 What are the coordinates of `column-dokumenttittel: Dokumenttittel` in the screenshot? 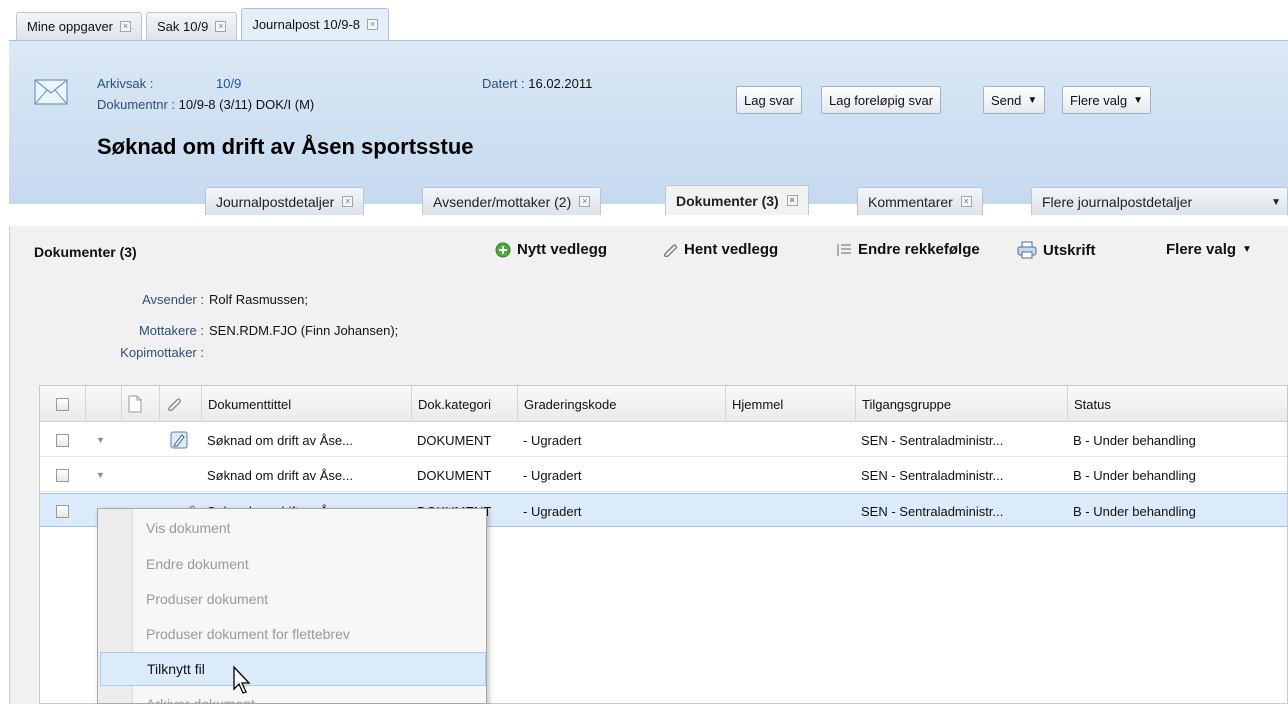 It's located at (307, 404).